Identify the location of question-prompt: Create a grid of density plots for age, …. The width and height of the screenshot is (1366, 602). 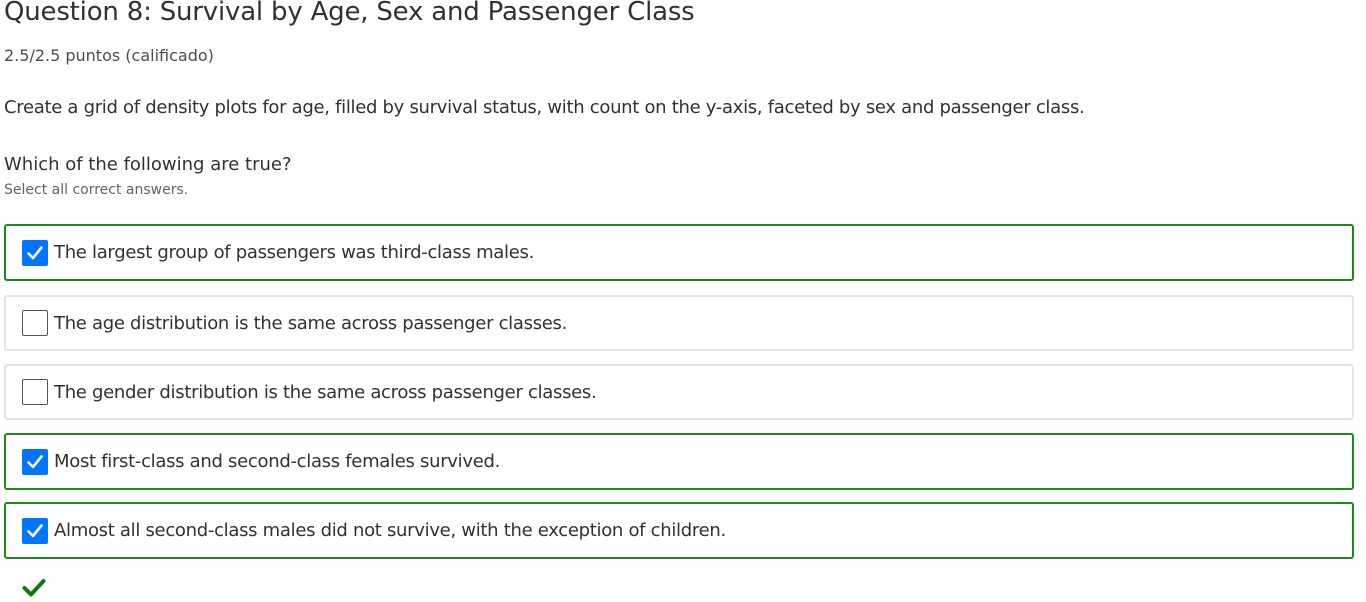
(544, 107).